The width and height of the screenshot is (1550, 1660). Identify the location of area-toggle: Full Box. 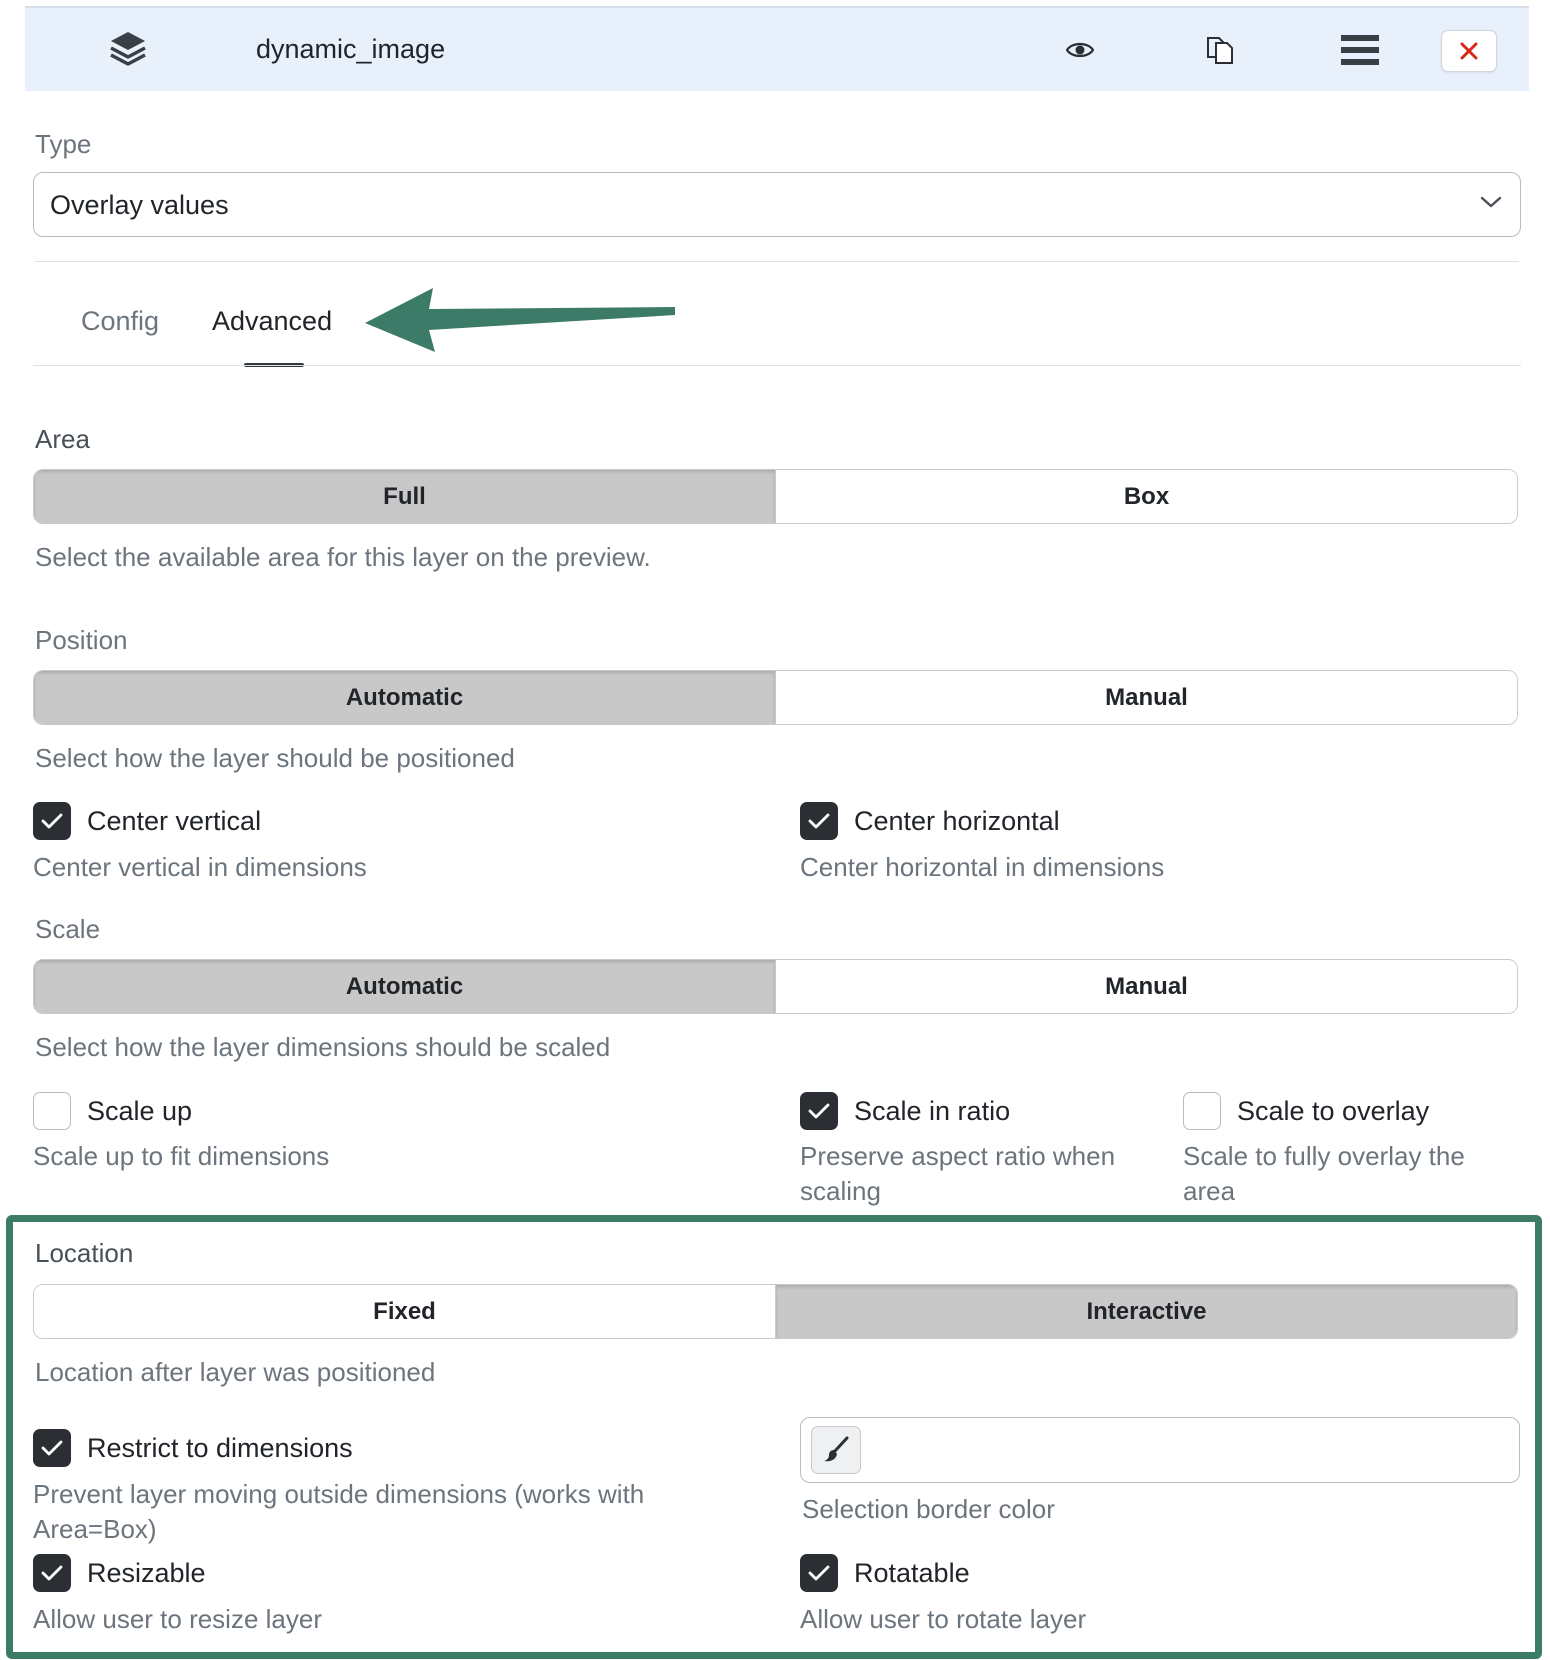
(775, 496).